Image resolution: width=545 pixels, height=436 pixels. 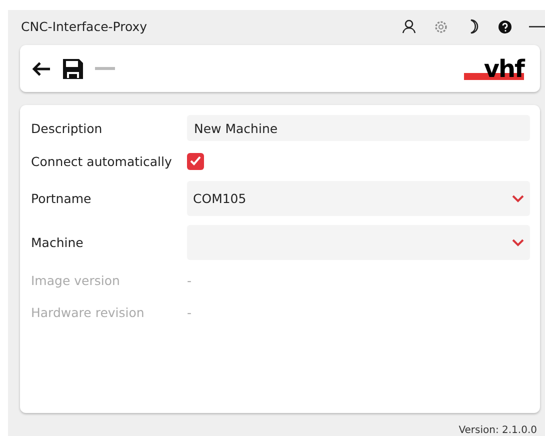 What do you see at coordinates (505, 26) in the screenshot?
I see `help-icon` at bounding box center [505, 26].